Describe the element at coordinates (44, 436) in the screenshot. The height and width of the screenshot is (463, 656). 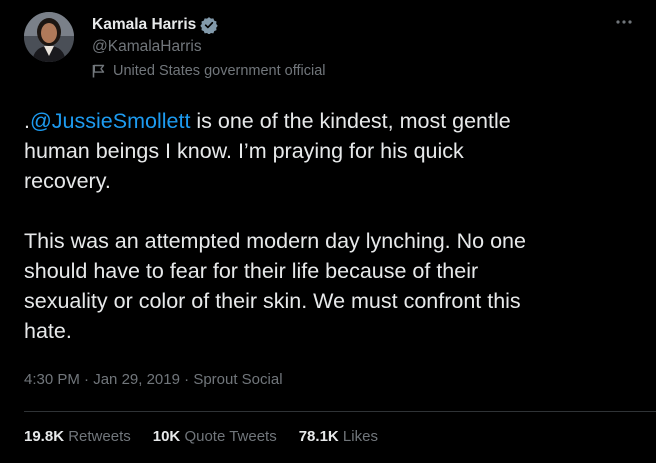
I see `retweets-count: 19.8K` at that location.